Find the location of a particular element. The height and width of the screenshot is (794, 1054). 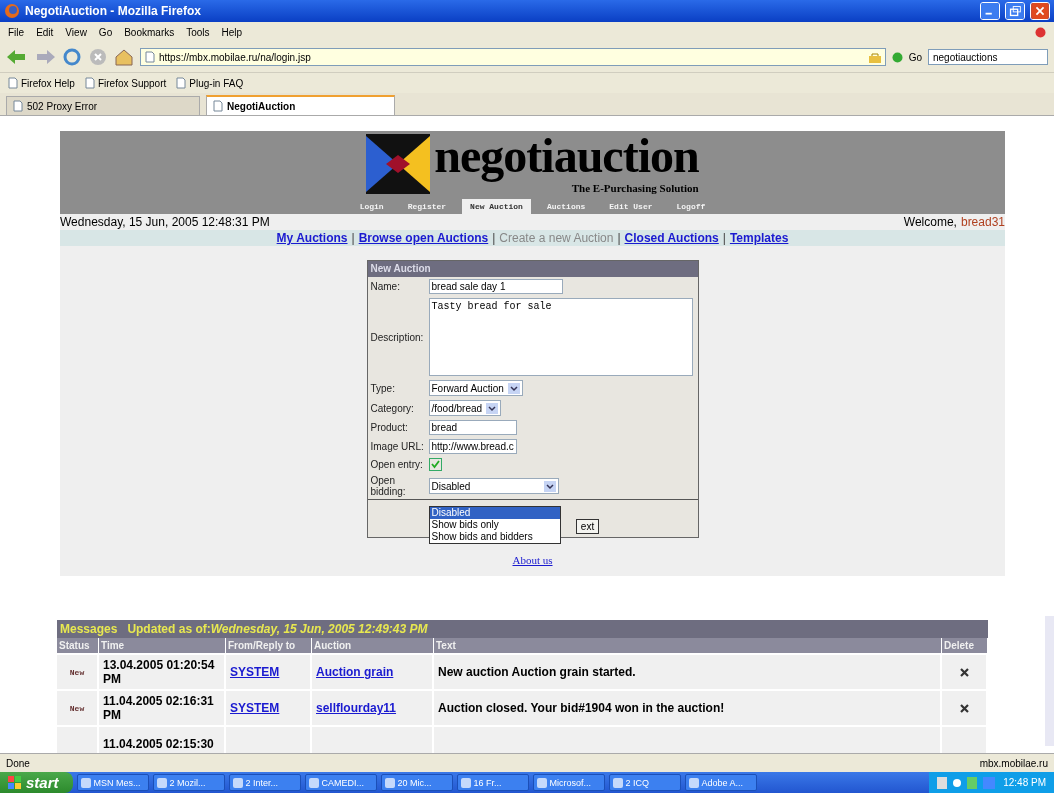

bookmark-link: Plug-in FAQ is located at coordinates (216, 83).